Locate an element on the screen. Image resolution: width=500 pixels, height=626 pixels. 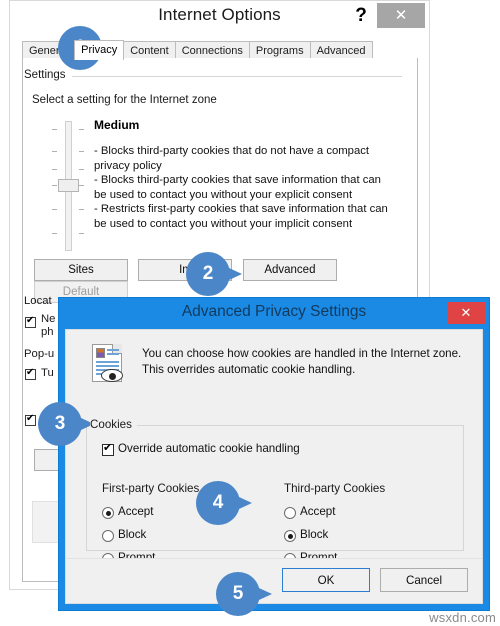
cookie-document-icon is located at coordinates (108, 366).